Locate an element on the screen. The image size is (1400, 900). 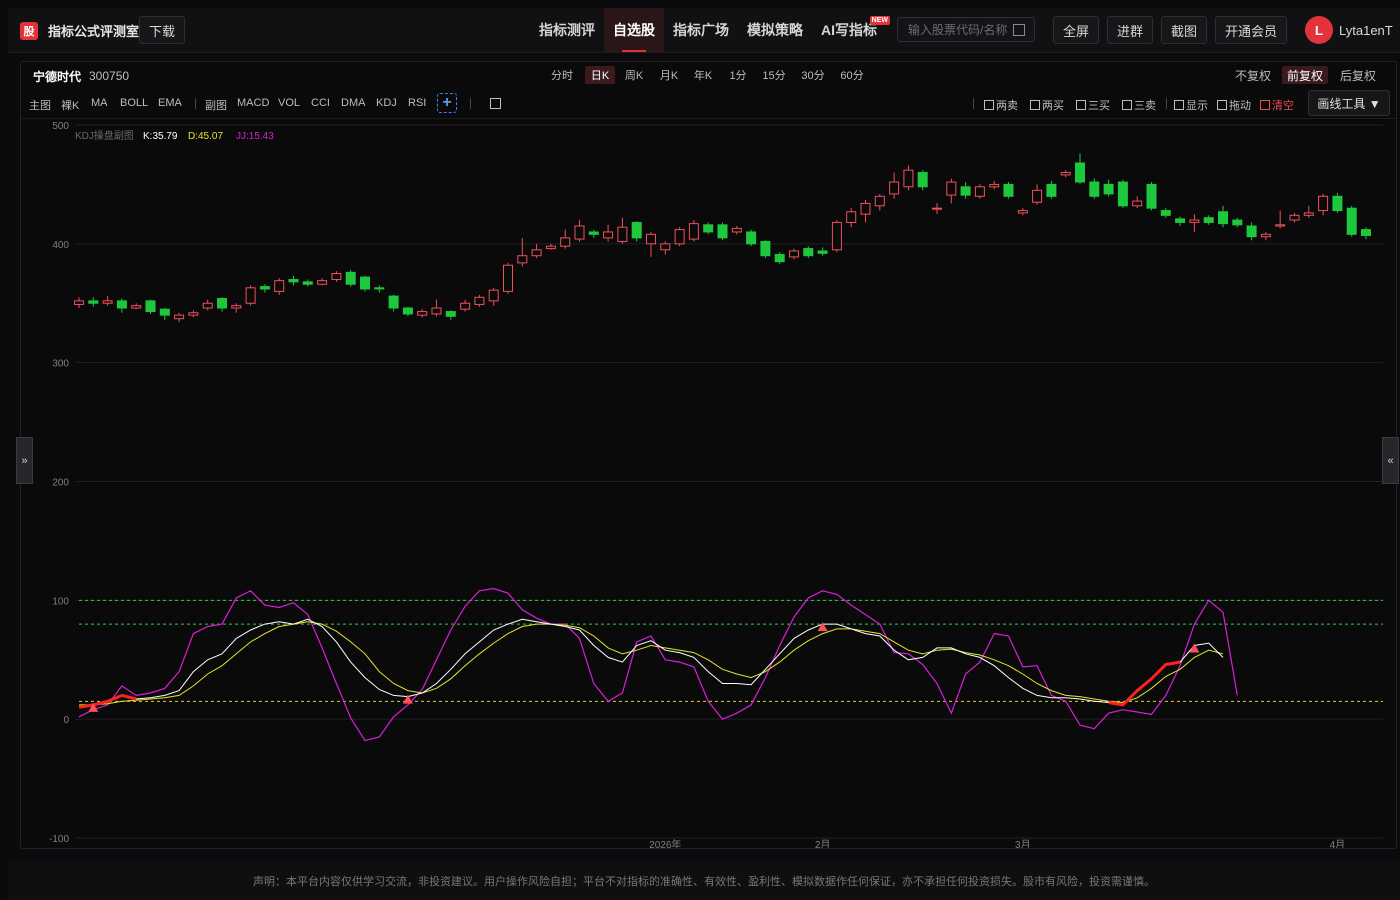
avatar: L is located at coordinates (1319, 30).